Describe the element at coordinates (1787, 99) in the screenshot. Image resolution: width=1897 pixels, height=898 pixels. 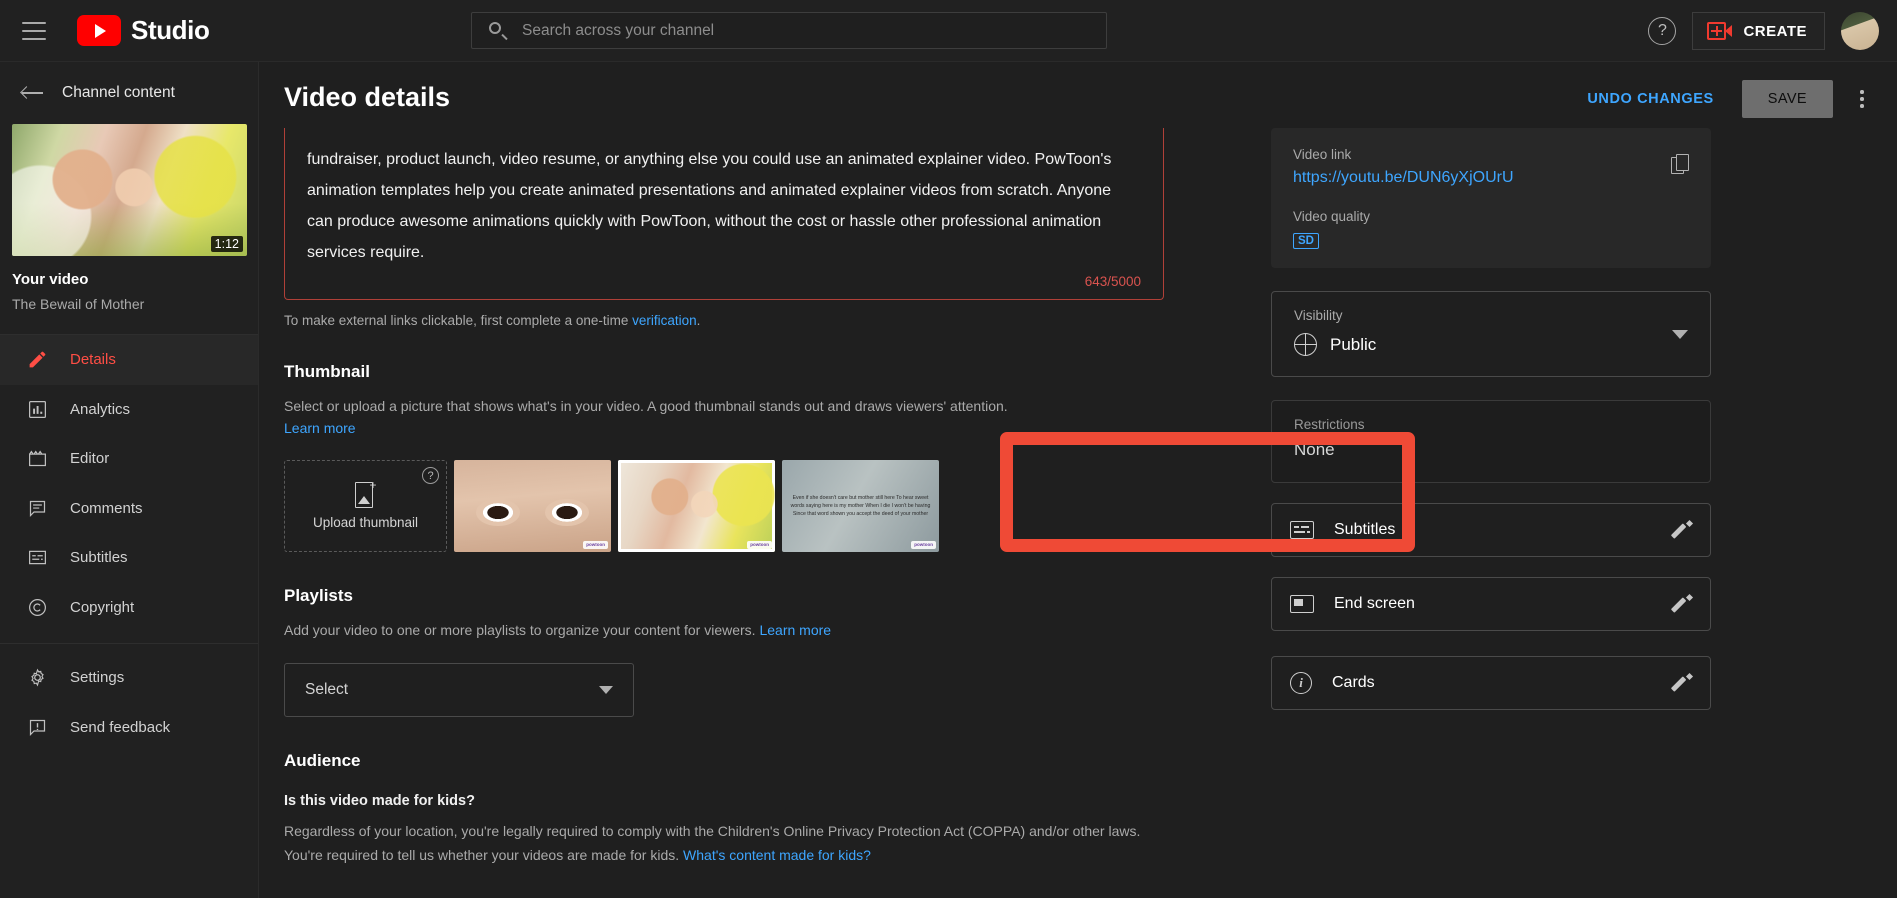
I see `save-button: SAVE` at that location.